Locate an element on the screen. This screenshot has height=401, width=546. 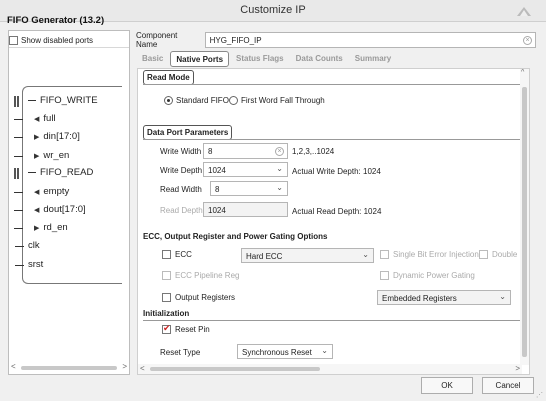
write-width-range: 1,2,3,..1024 is located at coordinates (313, 151).